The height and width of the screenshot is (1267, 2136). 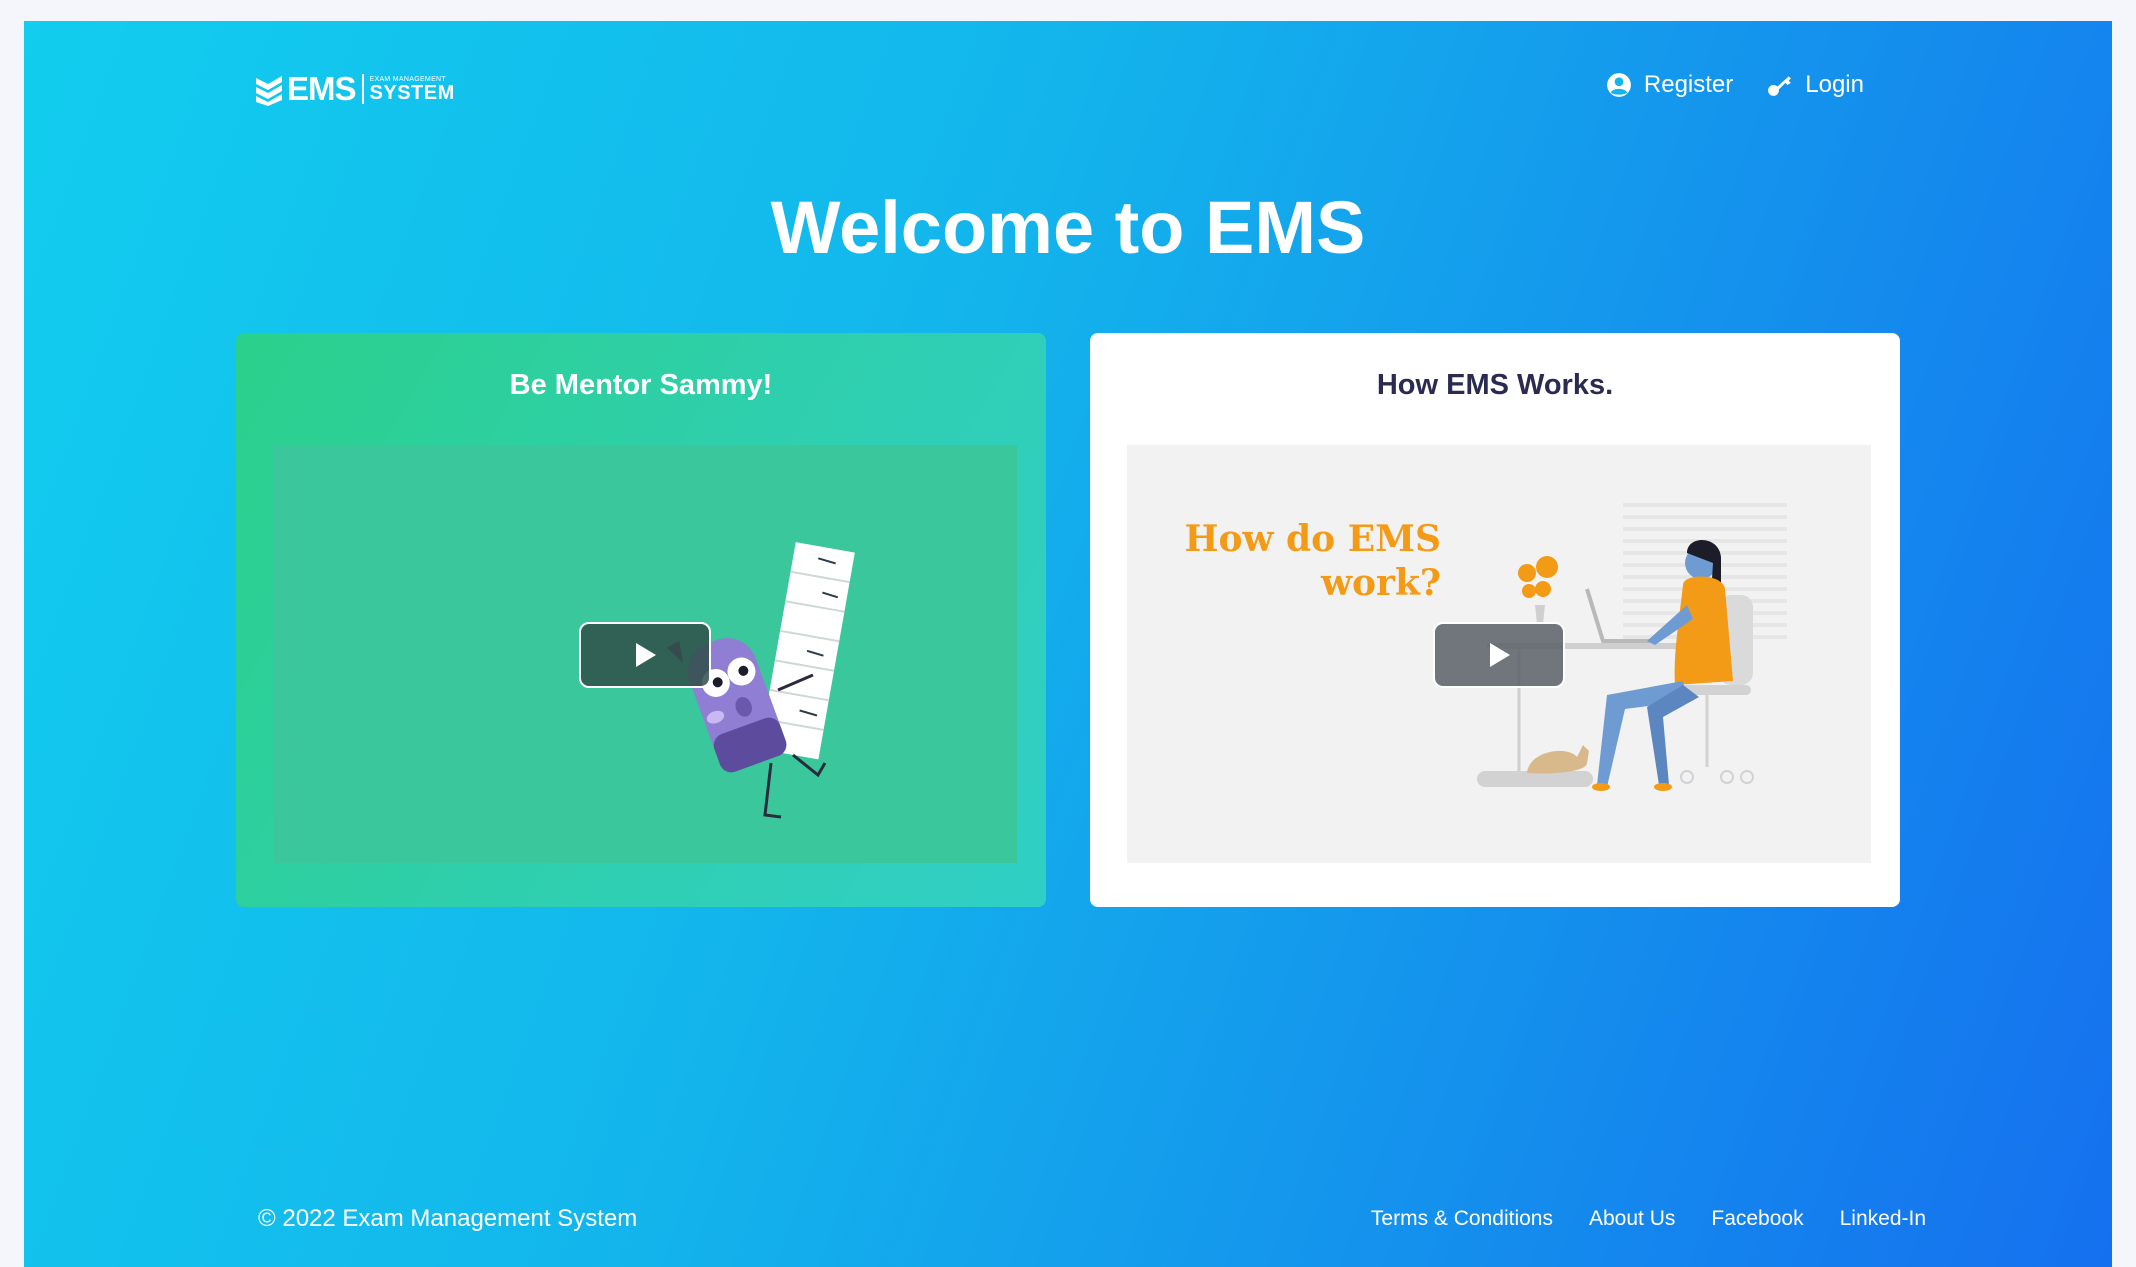 What do you see at coordinates (1834, 84) in the screenshot?
I see `login-label: Login` at bounding box center [1834, 84].